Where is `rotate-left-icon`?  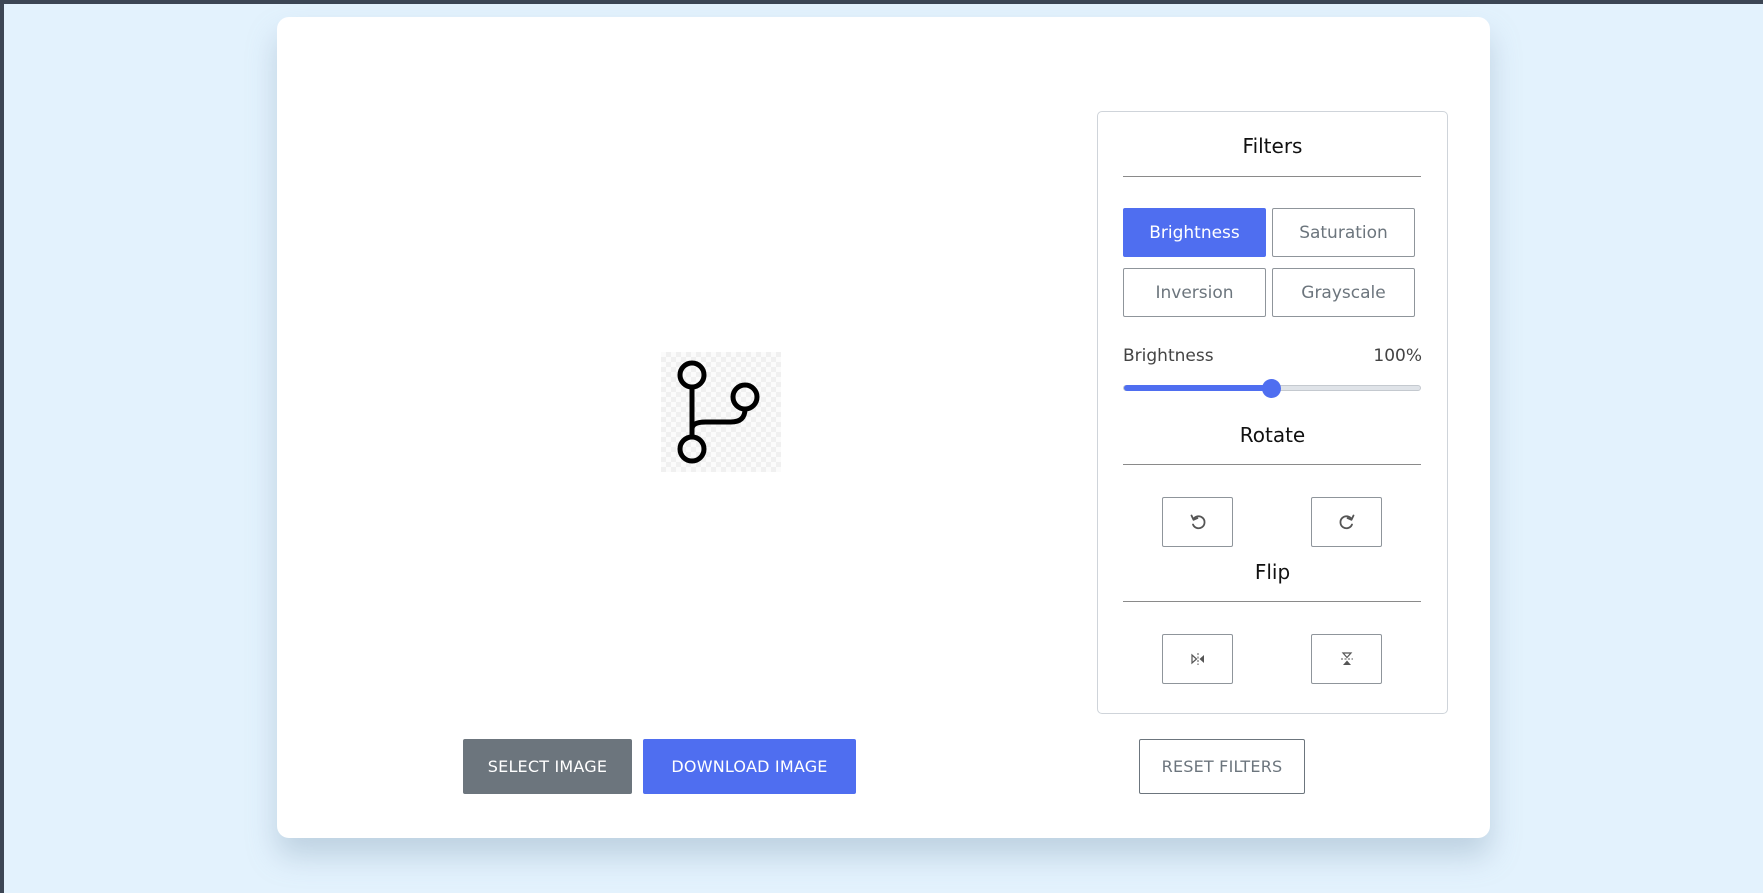
rotate-left-icon is located at coordinates (1197, 522).